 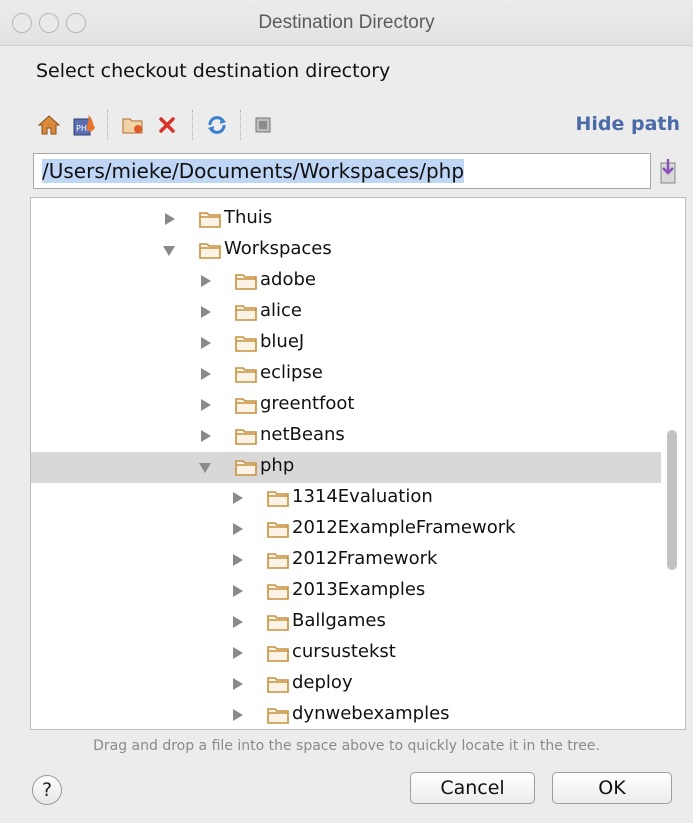 I want to click on tree-row-label: deploy, so click(x=322, y=682).